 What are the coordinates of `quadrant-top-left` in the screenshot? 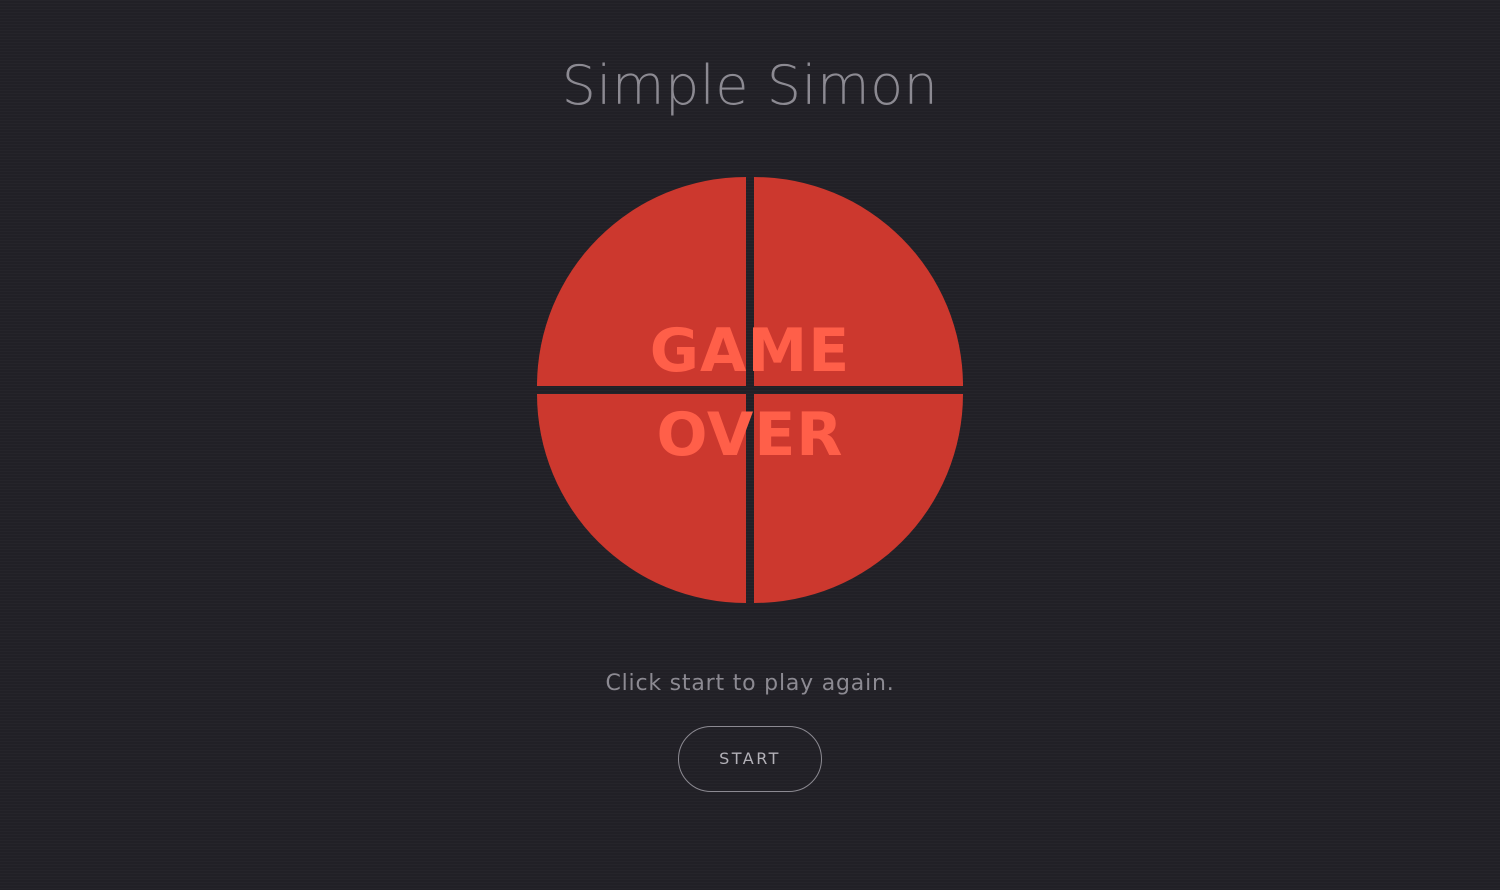 It's located at (641, 281).